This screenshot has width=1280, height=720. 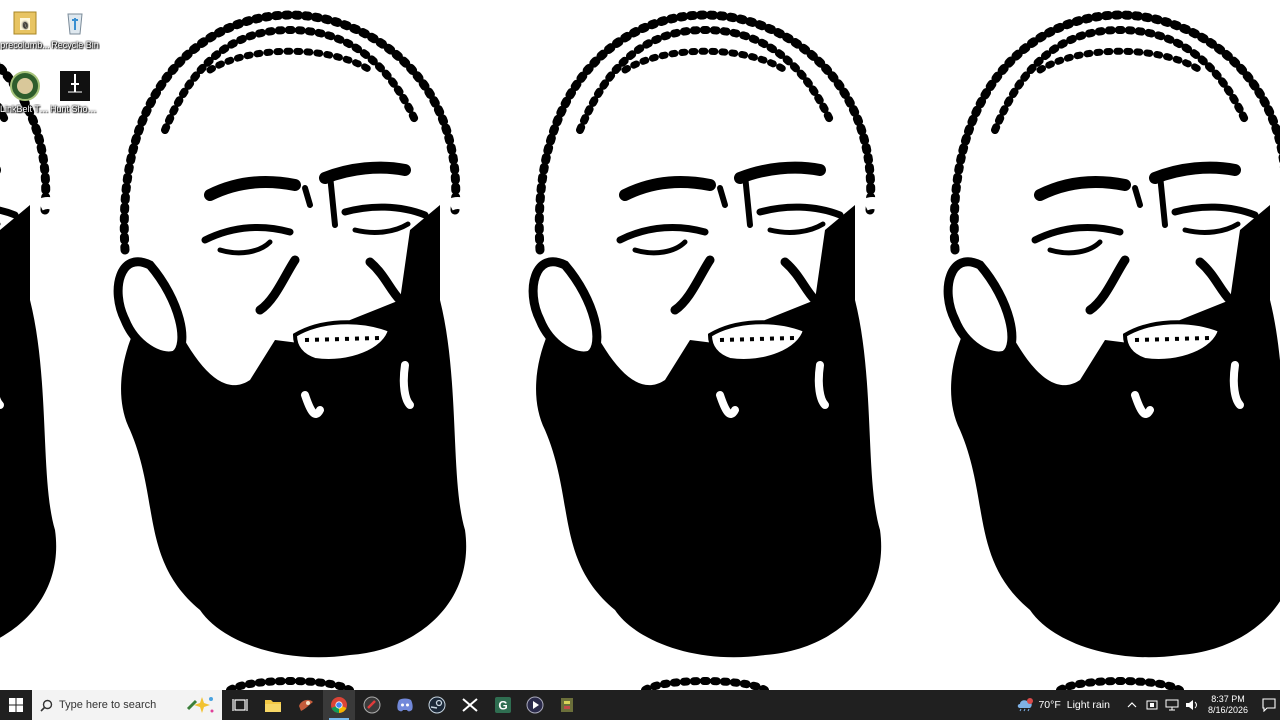 I want to click on show-hidden-icons, so click(x=1132, y=705).